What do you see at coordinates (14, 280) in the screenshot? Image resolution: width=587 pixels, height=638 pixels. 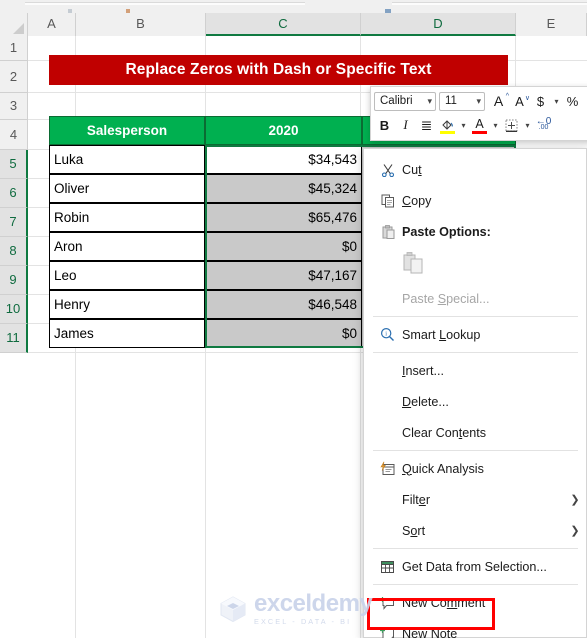 I see `row-header-9: 9` at bounding box center [14, 280].